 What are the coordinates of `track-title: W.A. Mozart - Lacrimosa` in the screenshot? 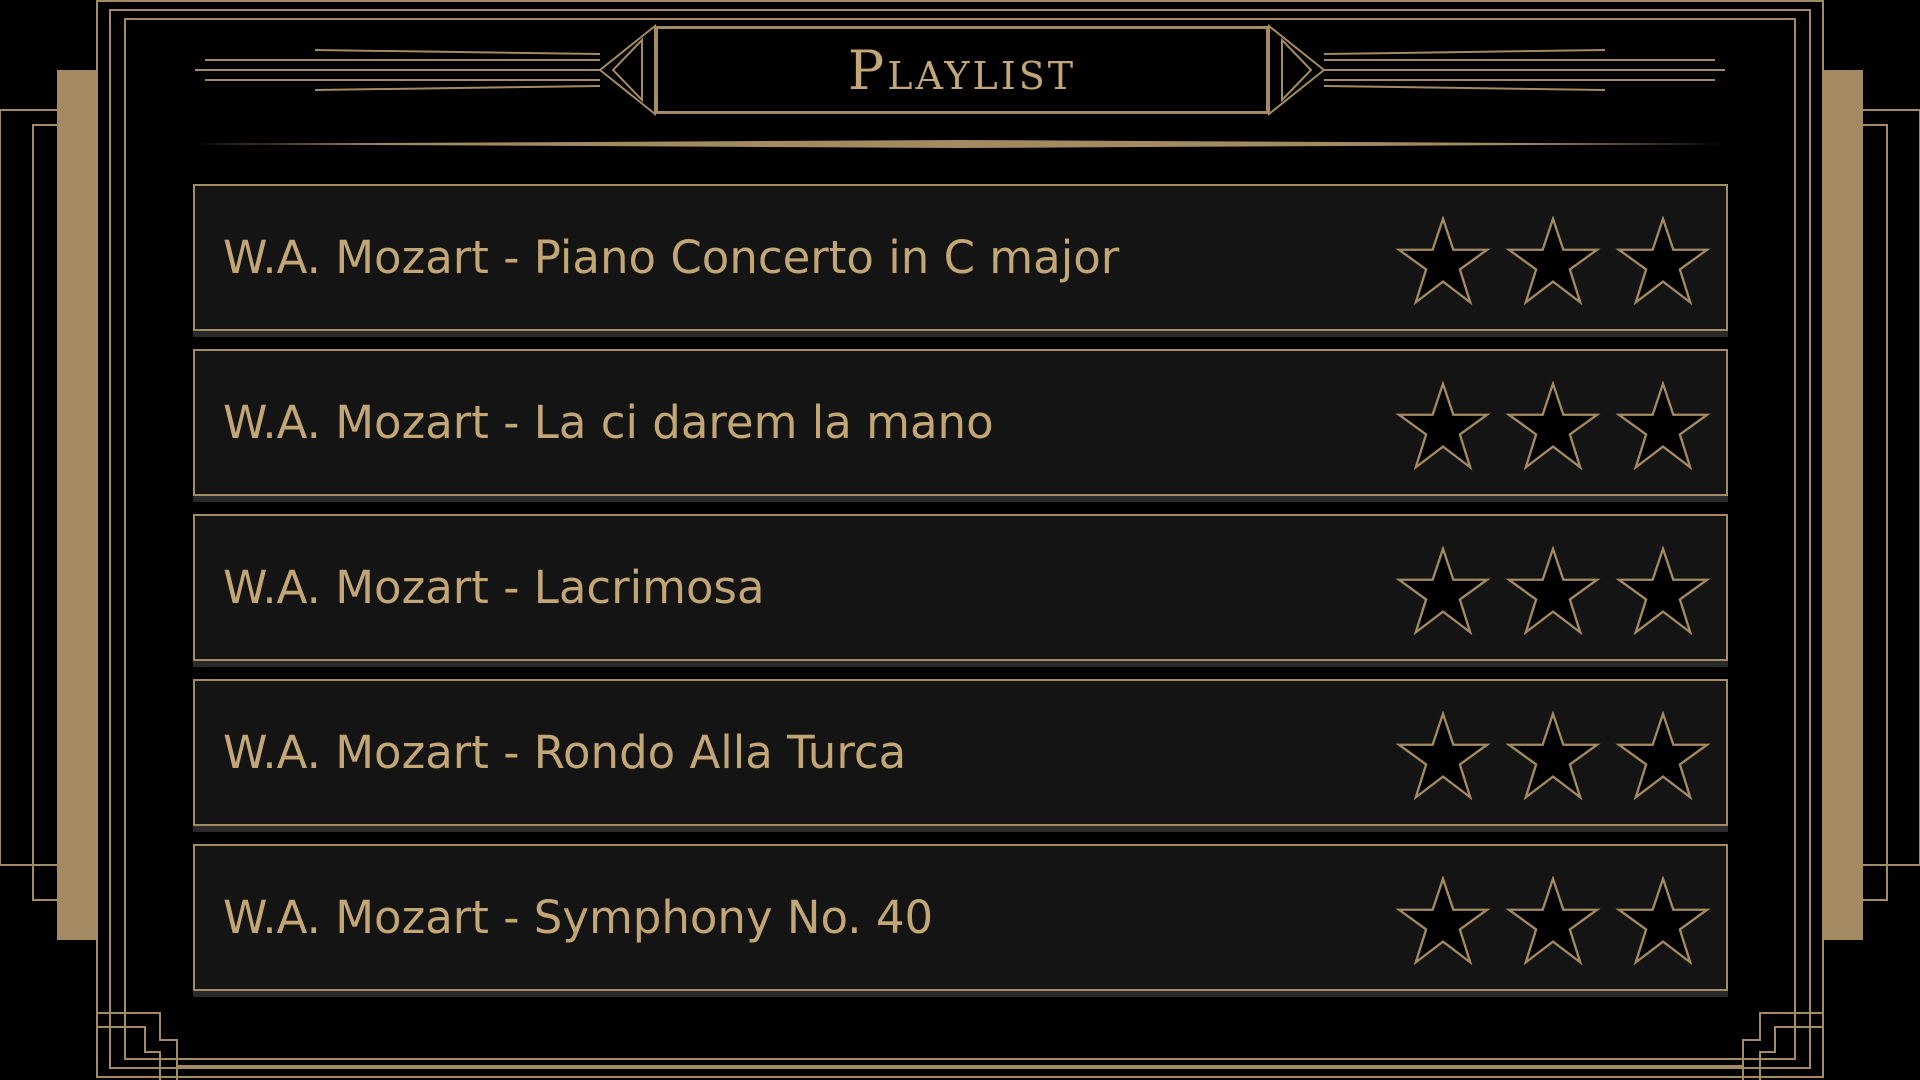 It's located at (494, 587).